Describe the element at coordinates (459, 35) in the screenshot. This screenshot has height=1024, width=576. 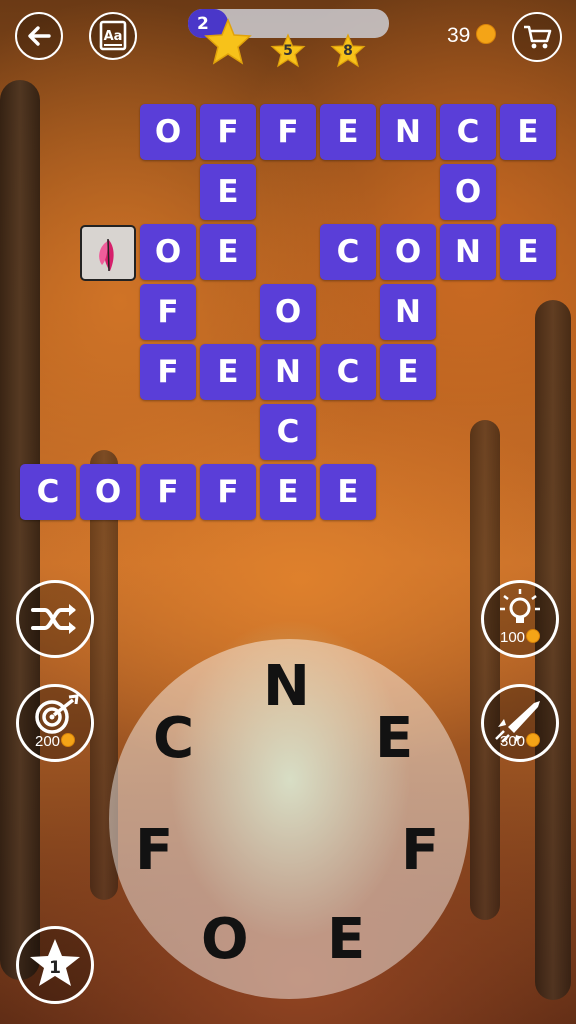
I see `coin-count: 39` at that location.